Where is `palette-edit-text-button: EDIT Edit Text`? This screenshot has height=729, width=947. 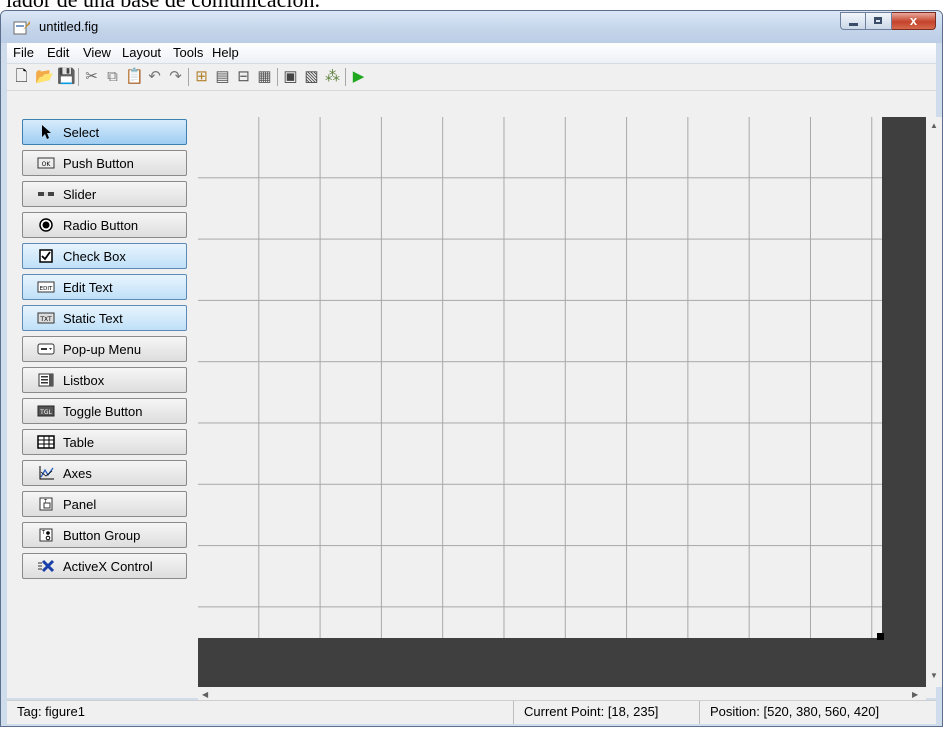 palette-edit-text-button: EDIT Edit Text is located at coordinates (104, 287).